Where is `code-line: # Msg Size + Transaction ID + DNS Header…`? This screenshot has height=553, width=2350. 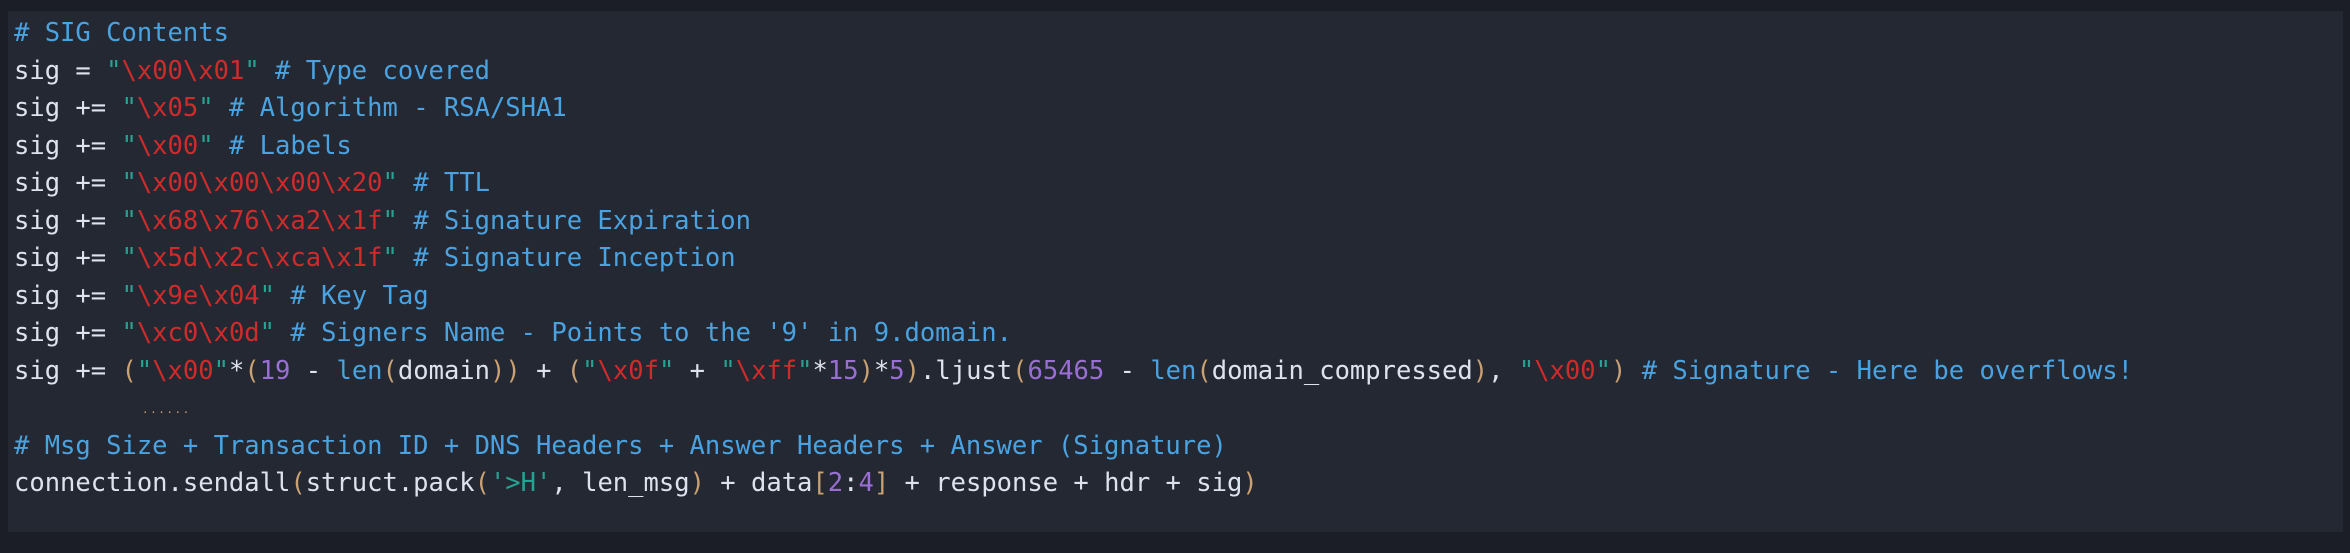
code-line: # Msg Size + Transaction ID + DNS Header… is located at coordinates (1178, 447).